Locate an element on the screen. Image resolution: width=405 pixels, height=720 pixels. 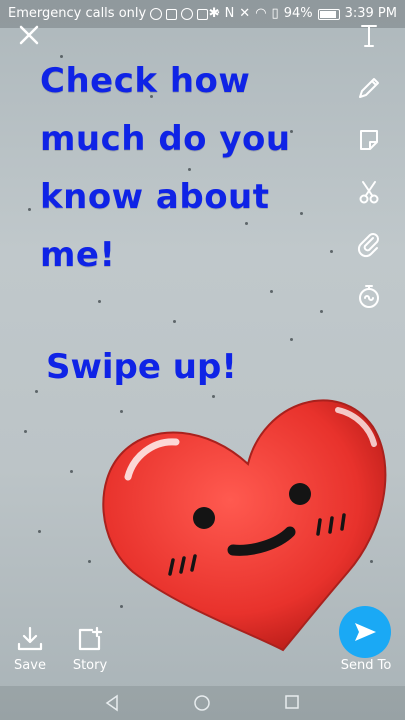
caption-line: much do you is located at coordinates (165, 139).